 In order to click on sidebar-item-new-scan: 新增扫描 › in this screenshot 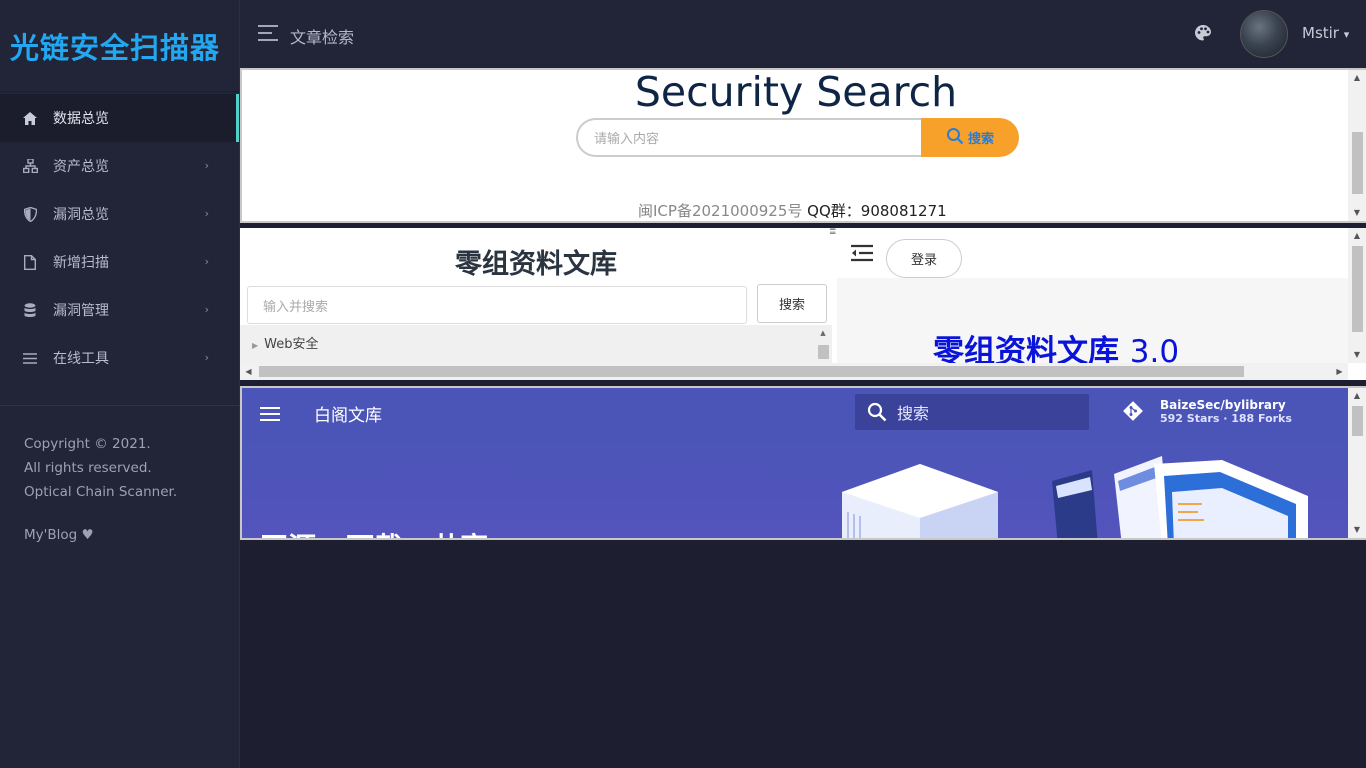, I will do `click(119, 262)`.